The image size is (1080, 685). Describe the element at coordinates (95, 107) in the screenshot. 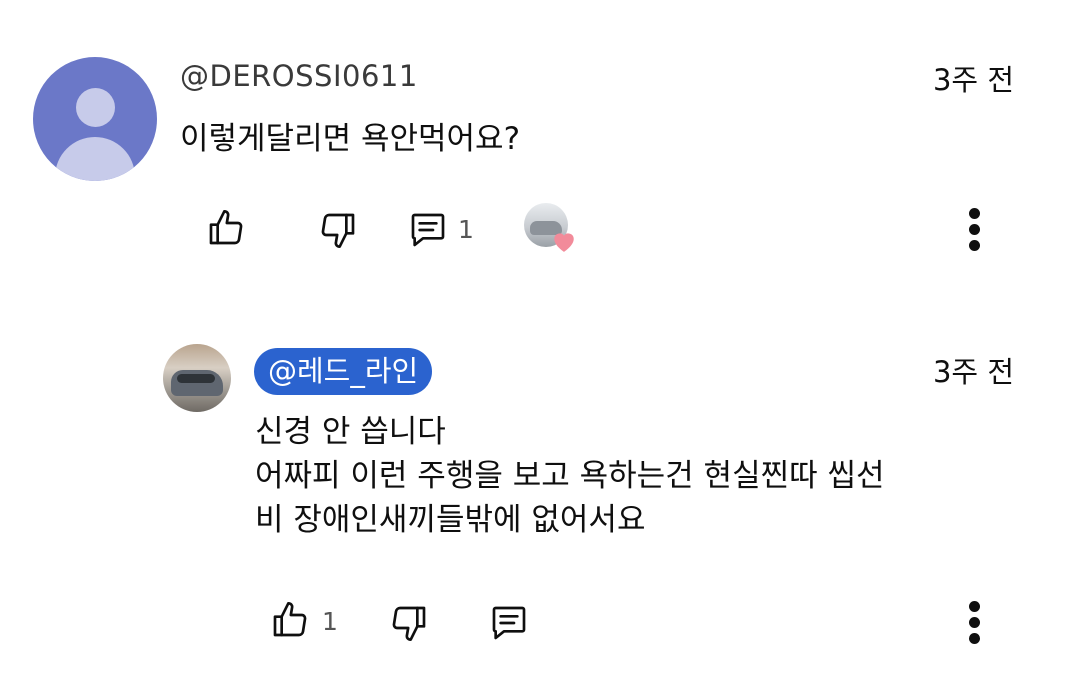

I see `avatar-head-shape` at that location.